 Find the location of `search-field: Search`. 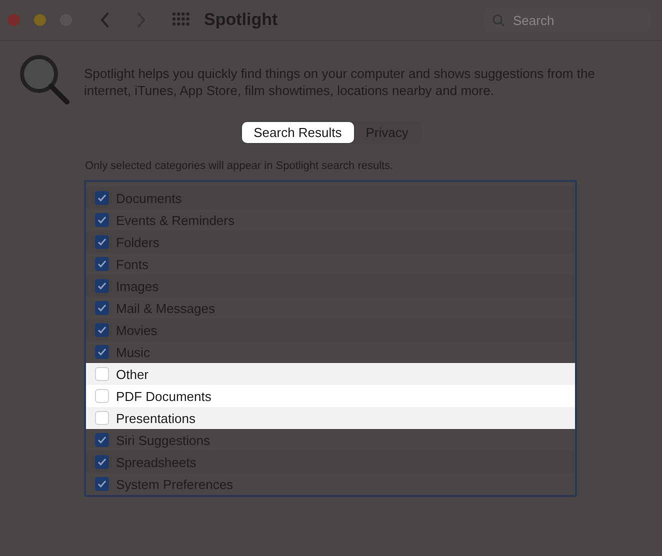

search-field: Search is located at coordinates (568, 20).